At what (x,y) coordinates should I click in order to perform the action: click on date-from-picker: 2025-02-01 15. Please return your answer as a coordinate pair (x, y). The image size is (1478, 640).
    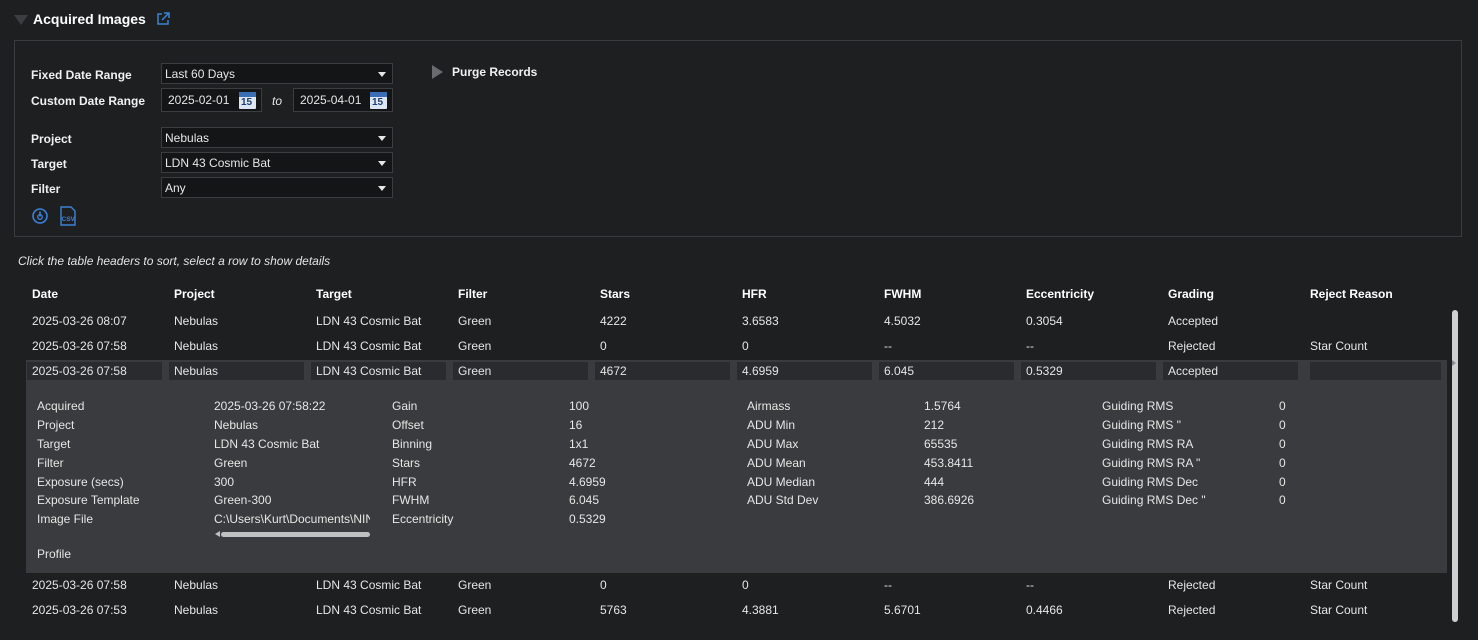
    Looking at the image, I should click on (211, 100).